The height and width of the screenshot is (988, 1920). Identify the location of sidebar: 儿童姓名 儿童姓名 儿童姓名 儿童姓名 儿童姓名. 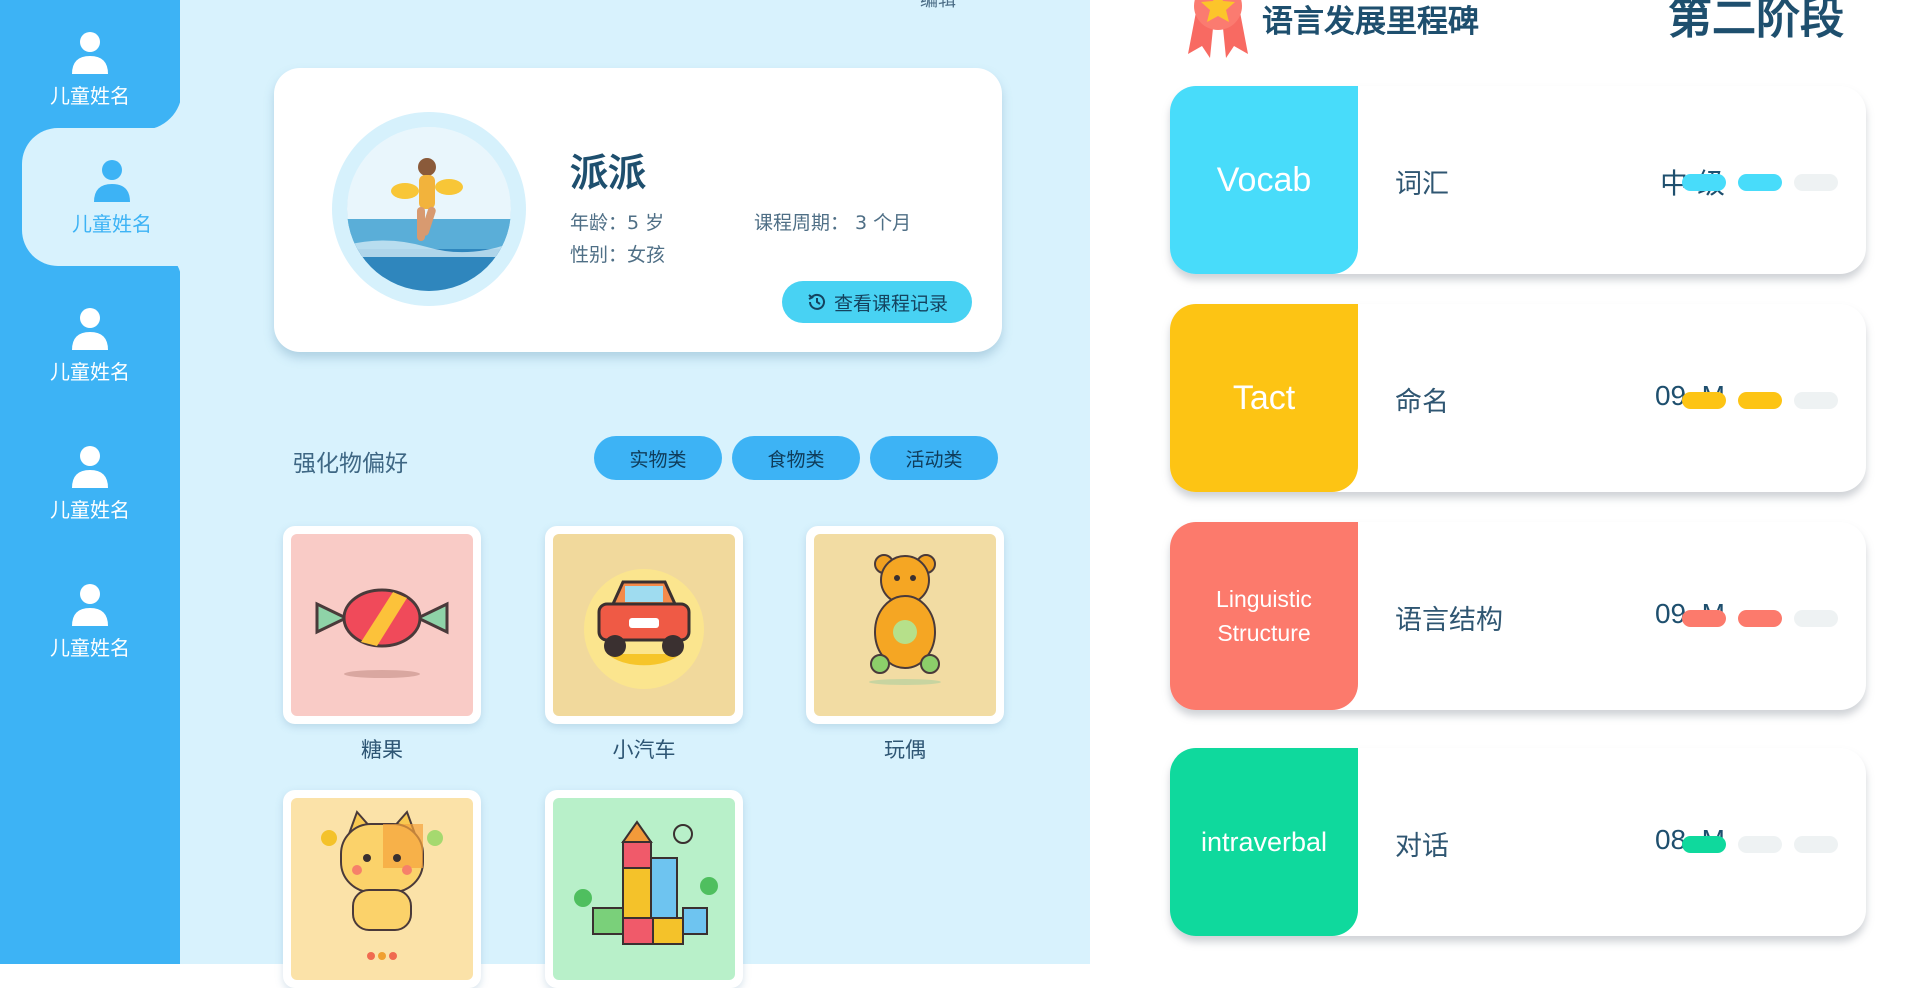
(101, 482).